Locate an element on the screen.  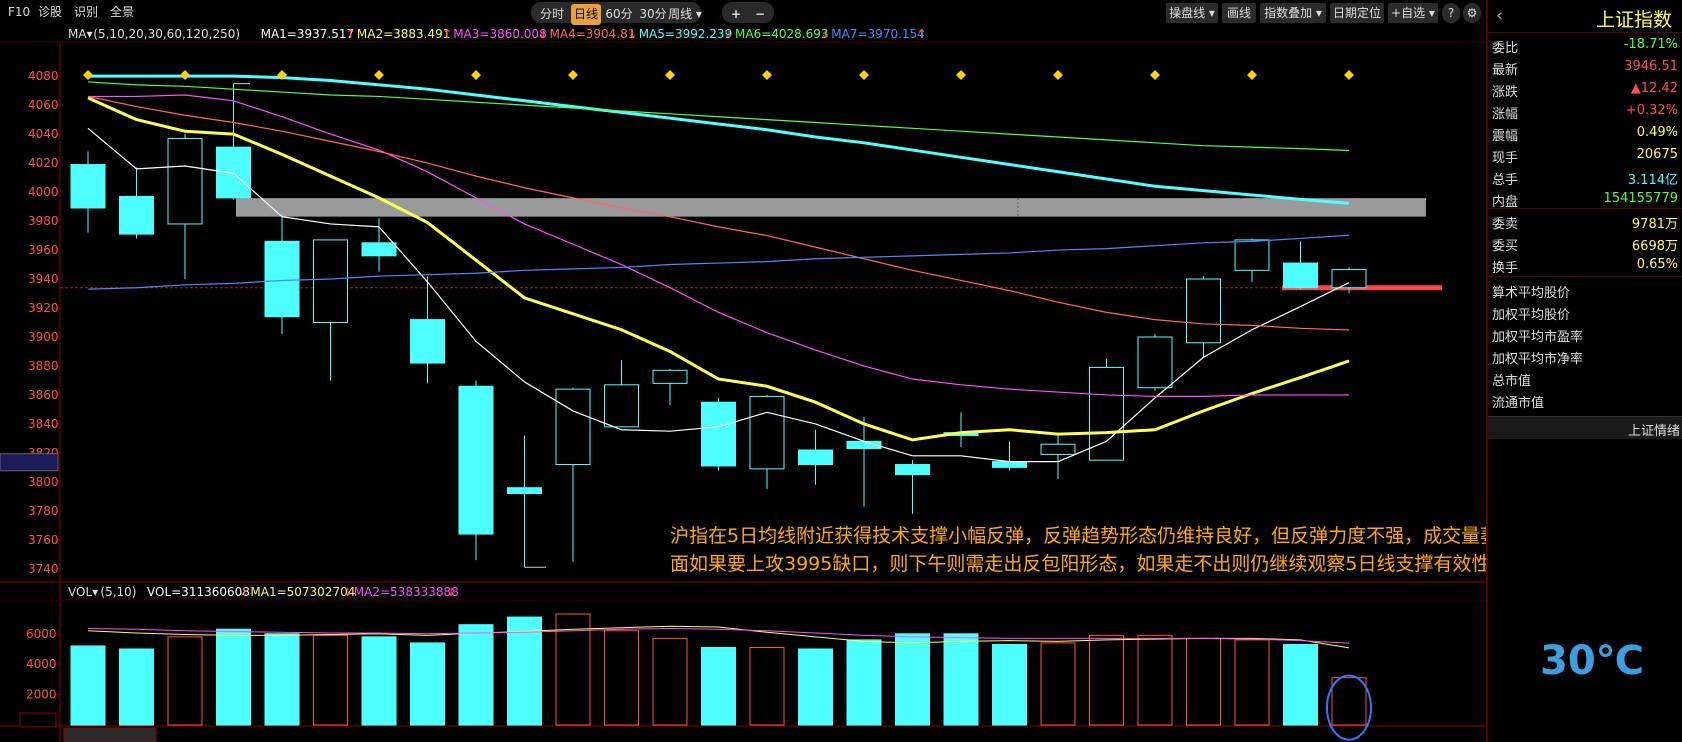
quote-label: 震幅 is located at coordinates (1505, 136).